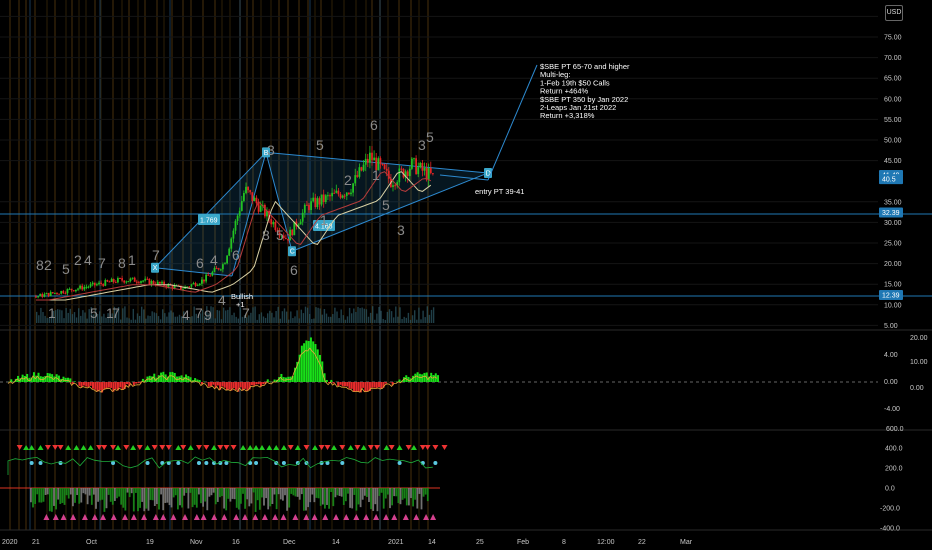 This screenshot has width=932, height=550. I want to click on pattern-point-x: X, so click(155, 267).